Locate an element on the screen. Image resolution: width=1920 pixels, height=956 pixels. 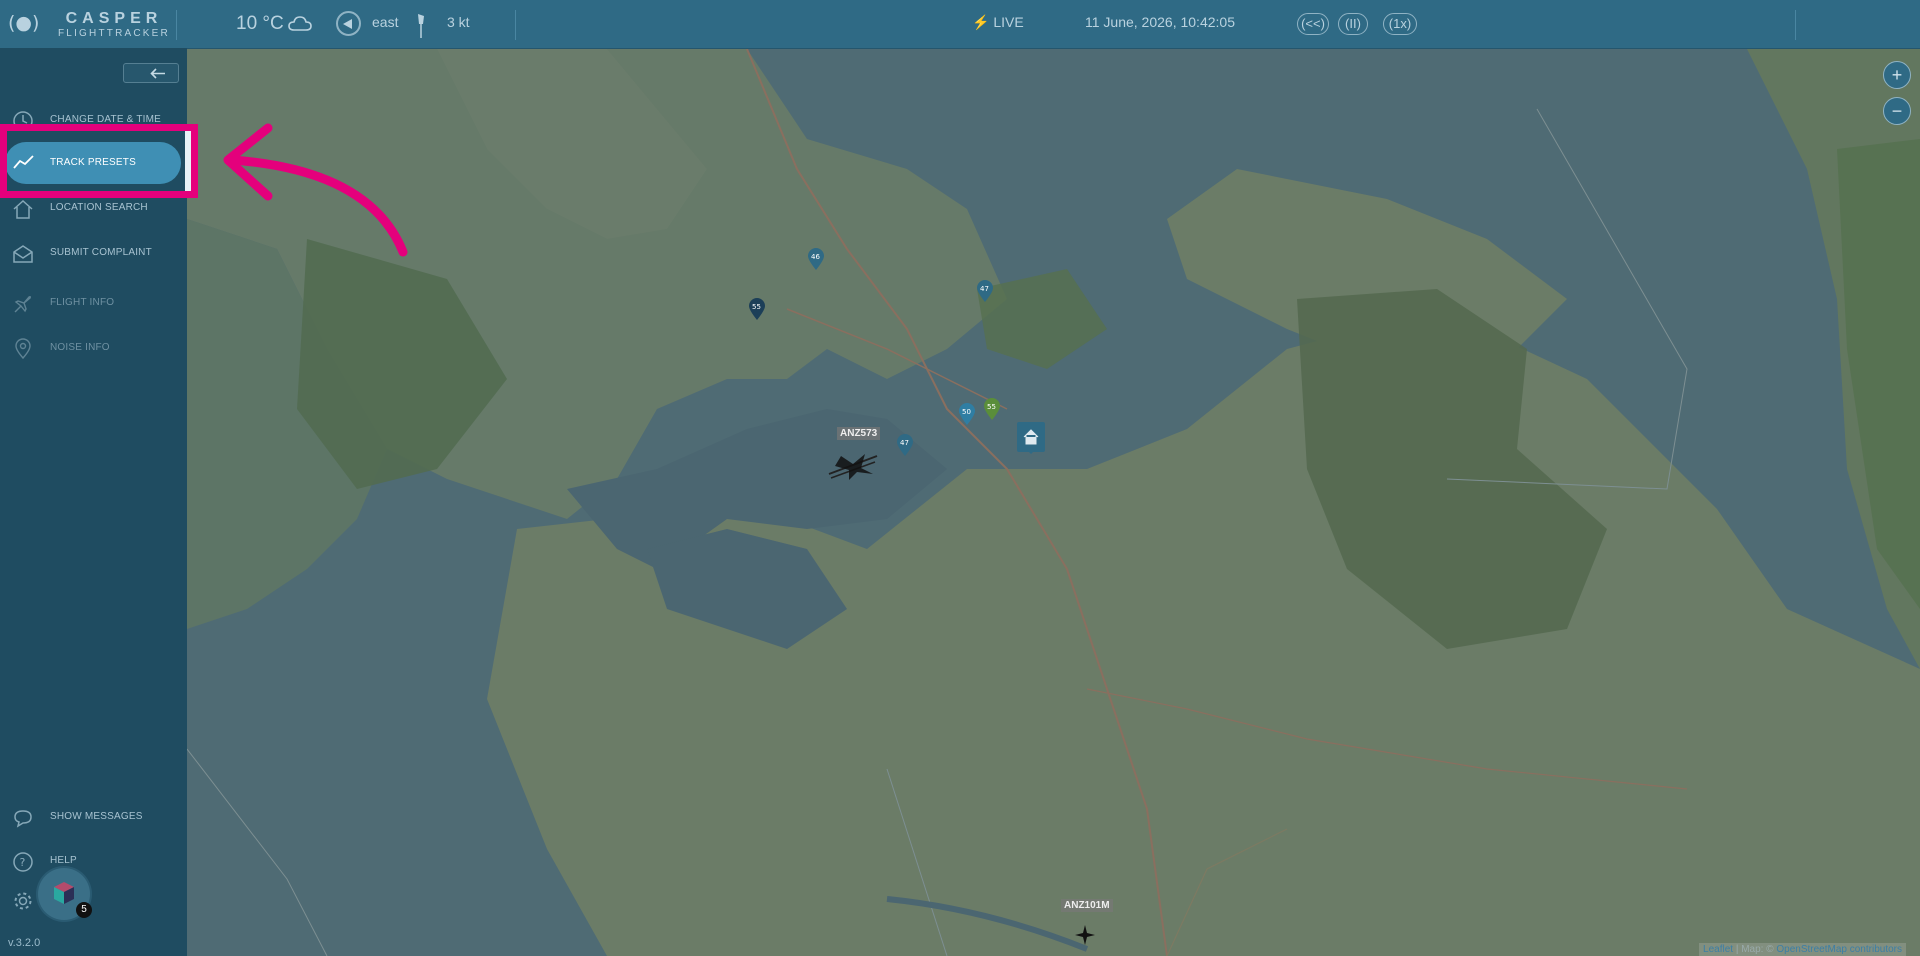
marker-label: 46 is located at coordinates (815, 257).